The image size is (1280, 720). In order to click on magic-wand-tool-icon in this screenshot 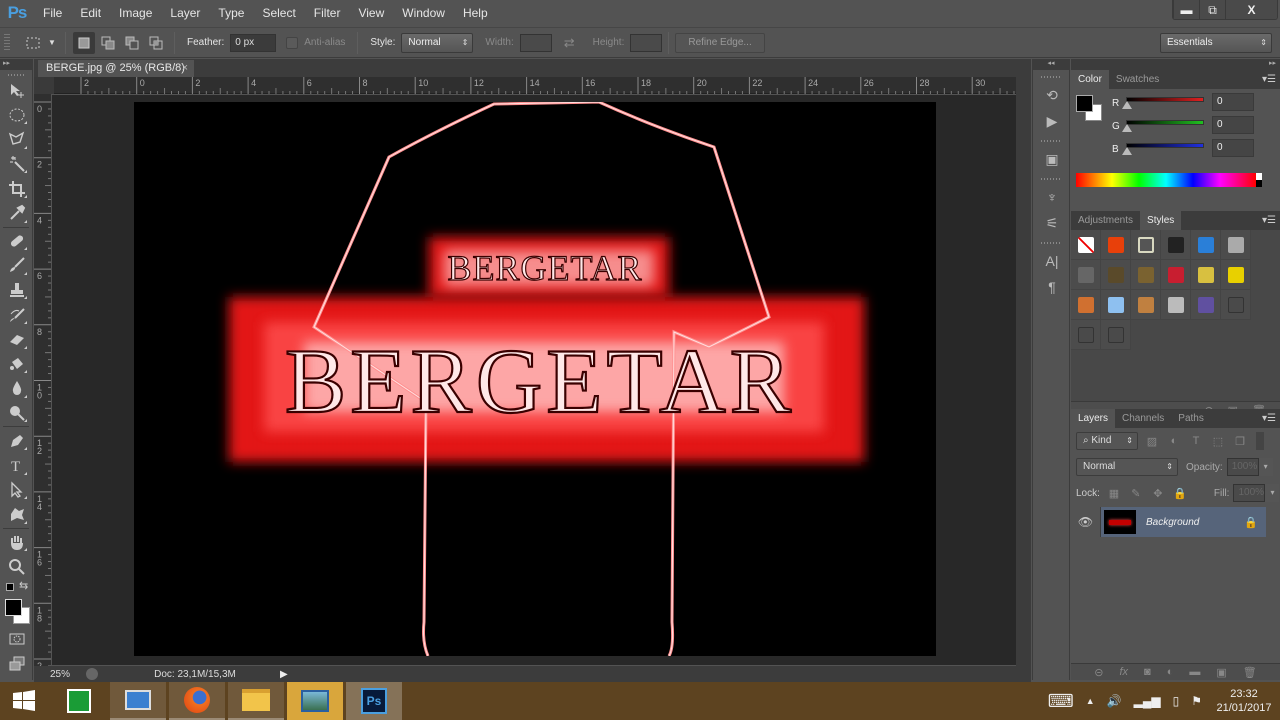, I will do `click(16, 164)`.